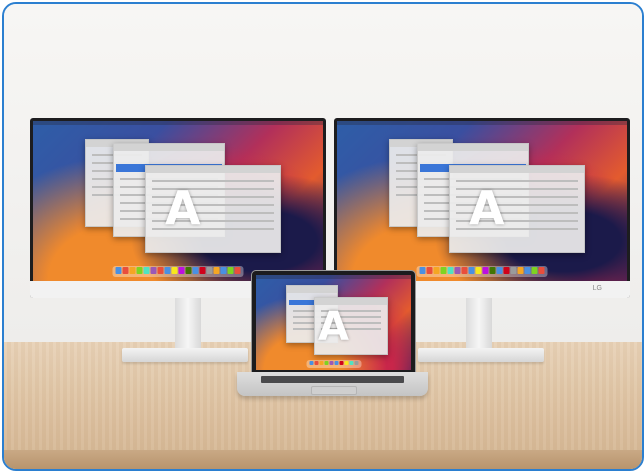 Image resolution: width=644 pixels, height=471 pixels. I want to click on desk-edge, so click(323, 459).